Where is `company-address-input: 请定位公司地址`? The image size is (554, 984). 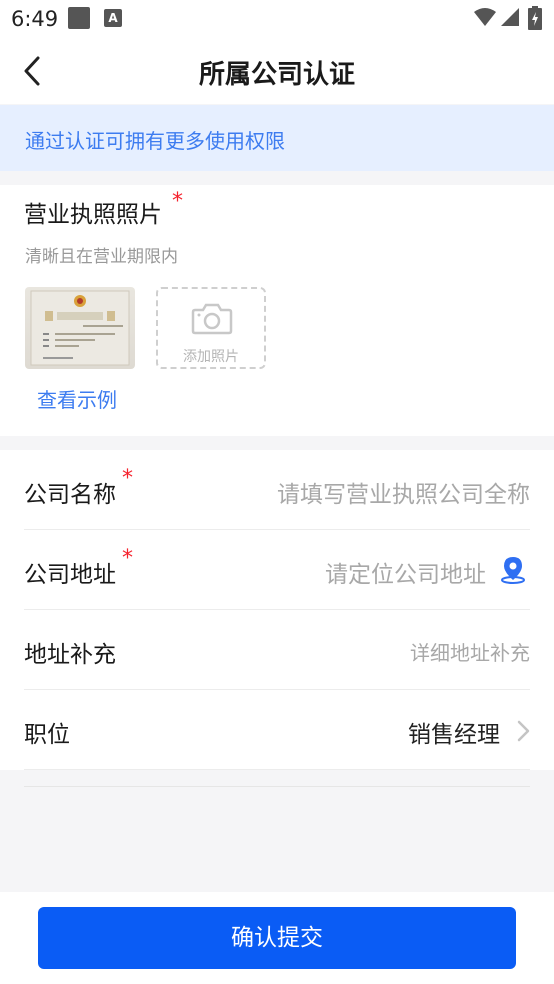
company-address-input: 请定位公司地址 is located at coordinates (405, 572).